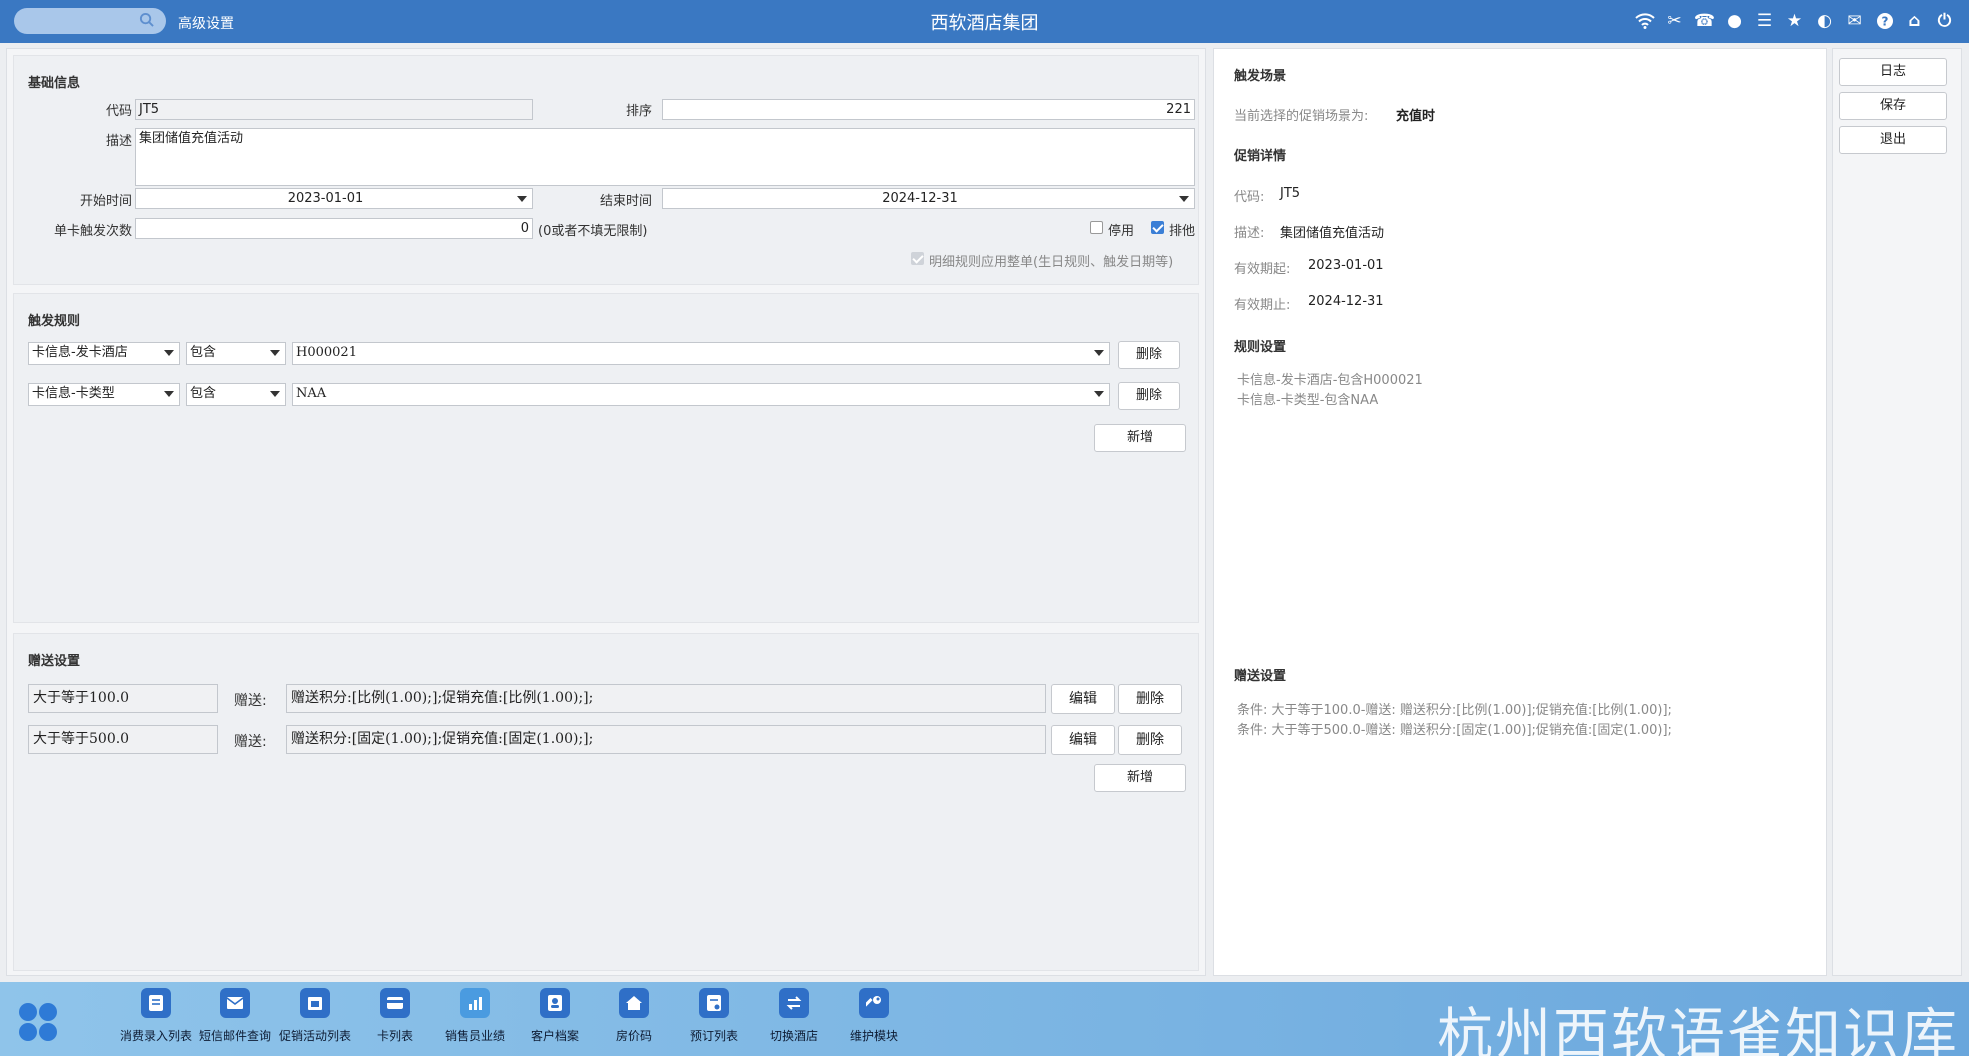 This screenshot has height=1056, width=1969. What do you see at coordinates (92, 231) in the screenshot?
I see `trigger-count-label: 单卡触发次数` at bounding box center [92, 231].